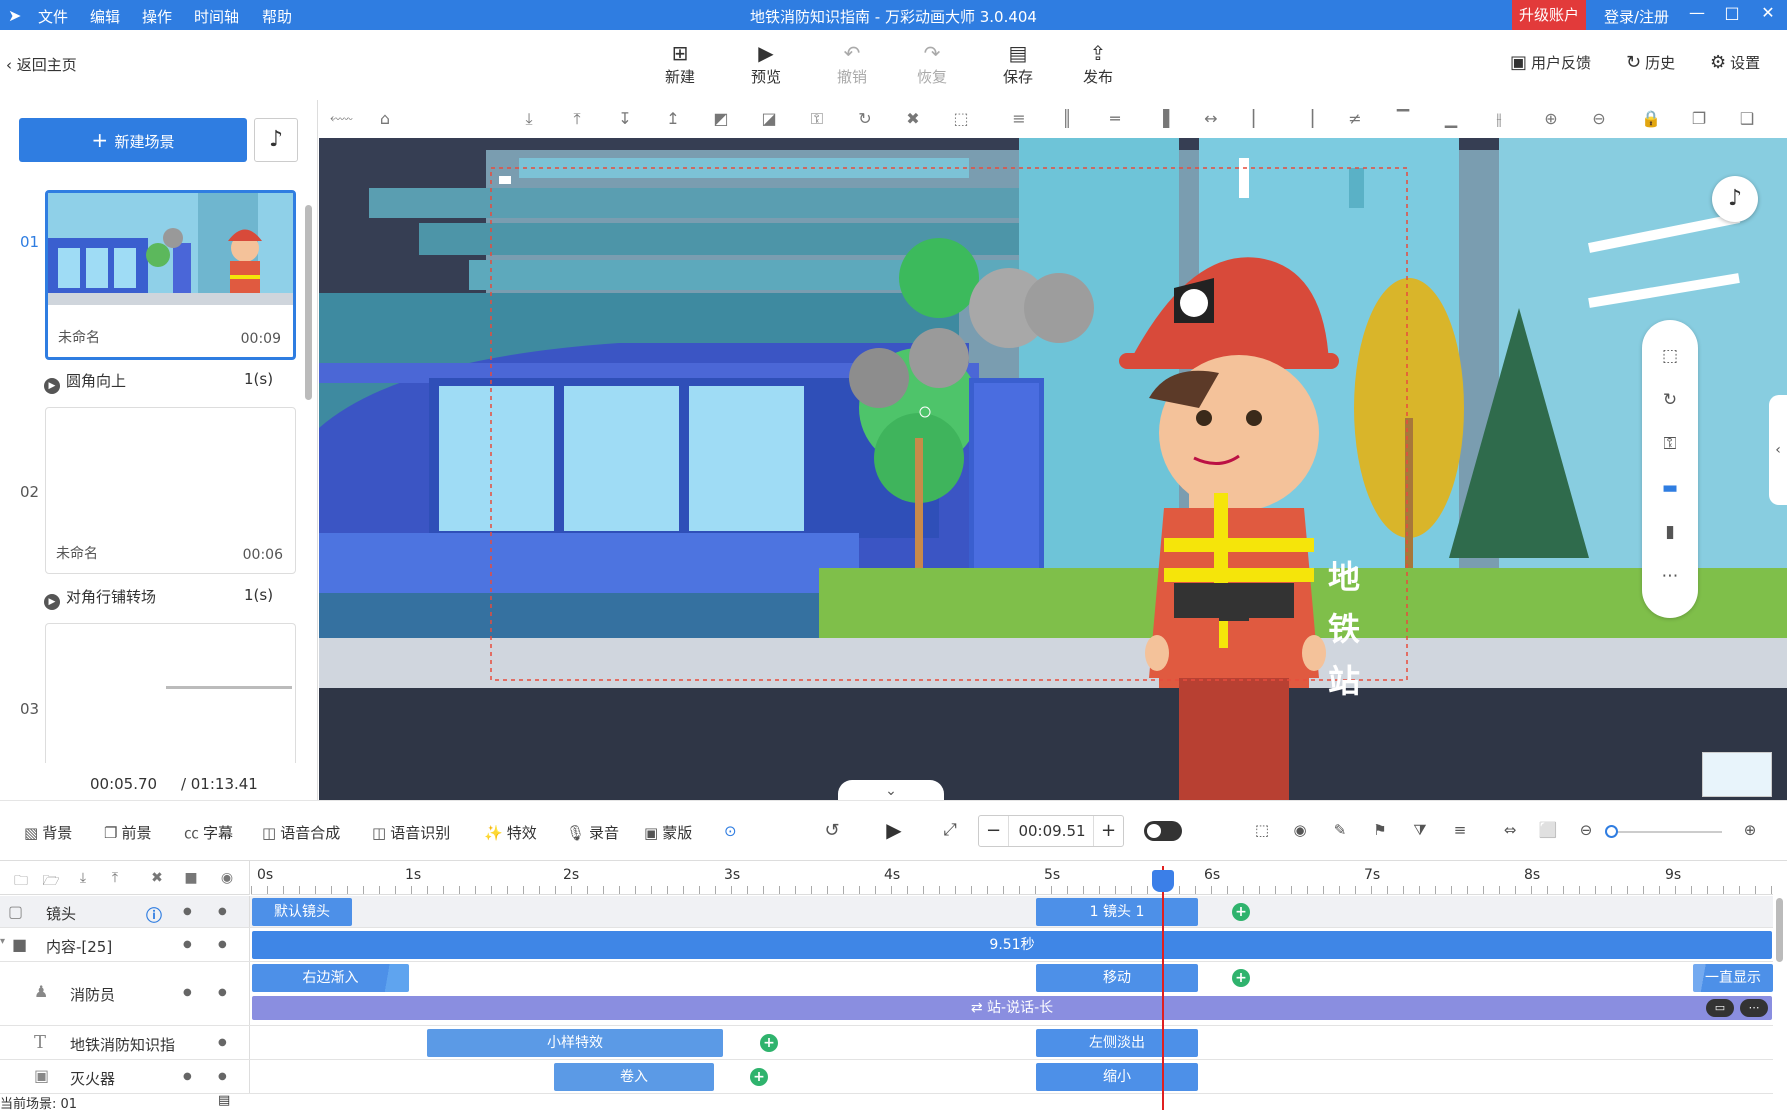  What do you see at coordinates (1259, 119) in the screenshot?
I see `align-left-icon: ▏` at bounding box center [1259, 119].